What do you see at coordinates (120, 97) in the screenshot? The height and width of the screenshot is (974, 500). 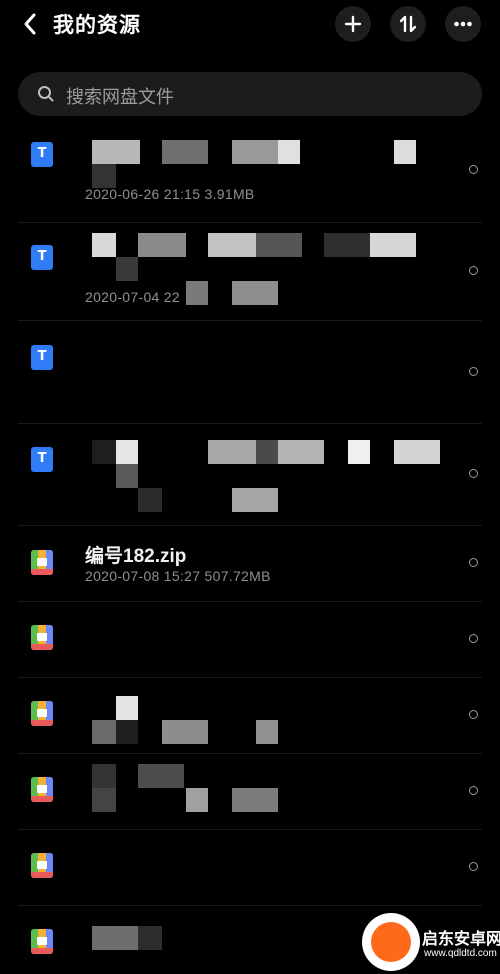 I see `search-placeholder: 搜索网盘文件` at bounding box center [120, 97].